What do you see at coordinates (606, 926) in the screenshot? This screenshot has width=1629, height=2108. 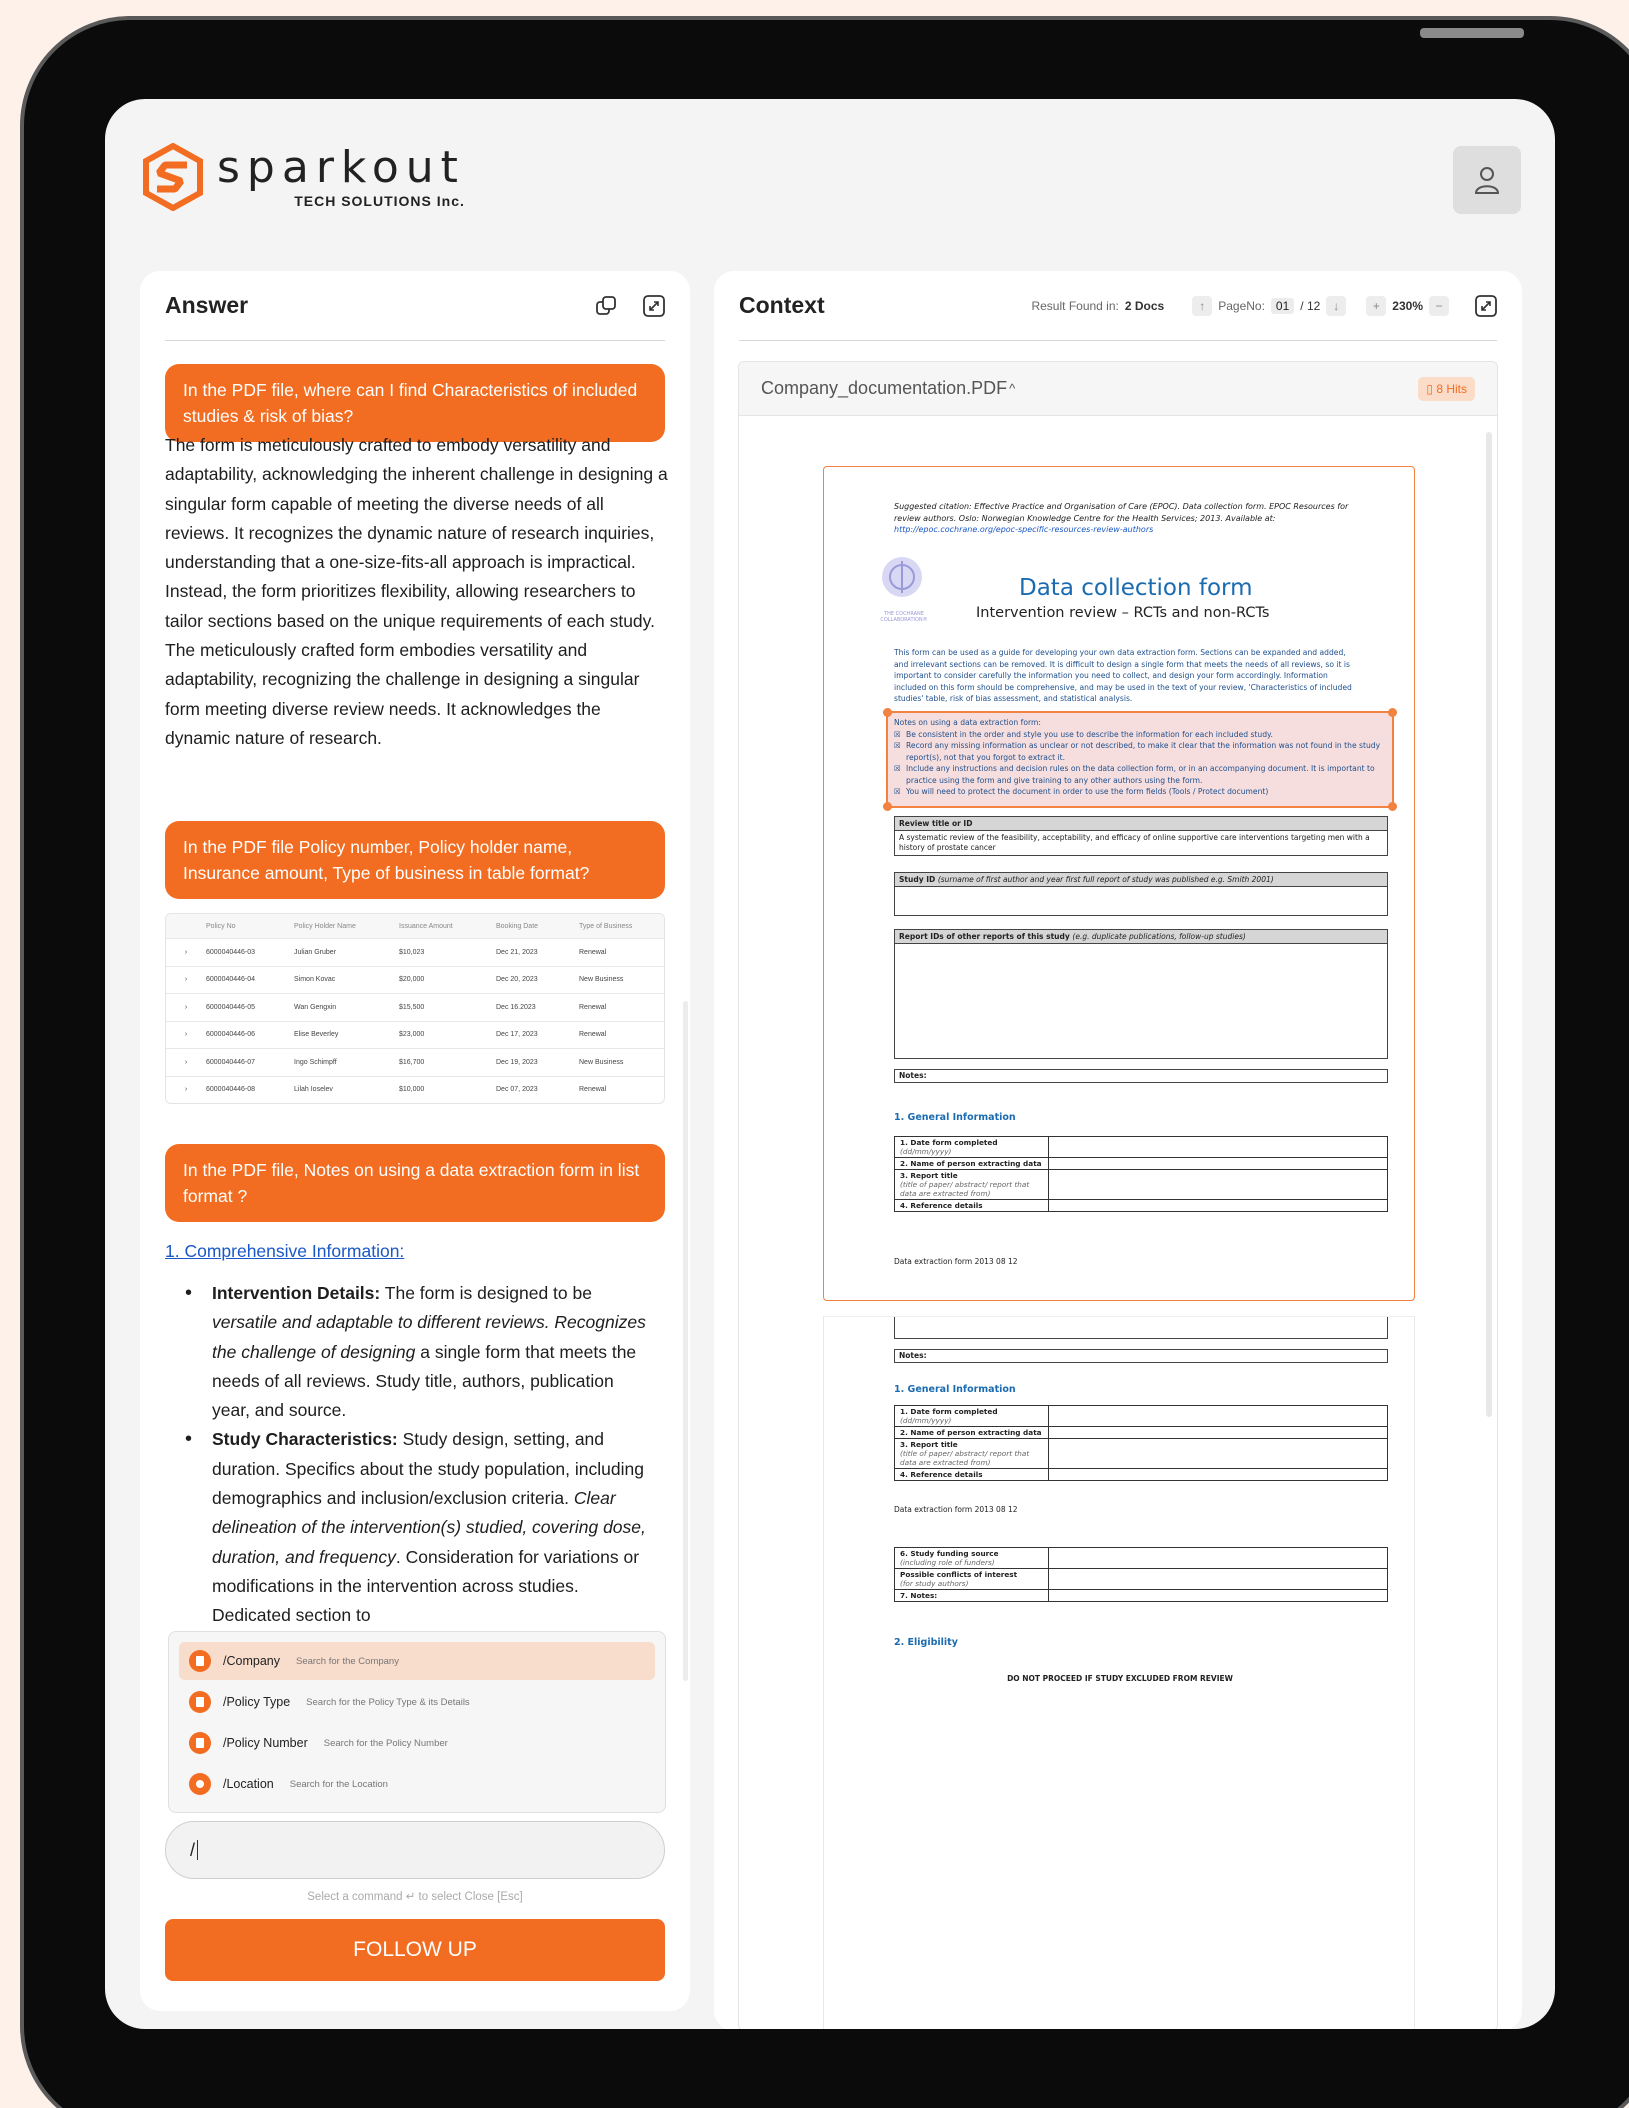 I see `column-header: Type of Business` at bounding box center [606, 926].